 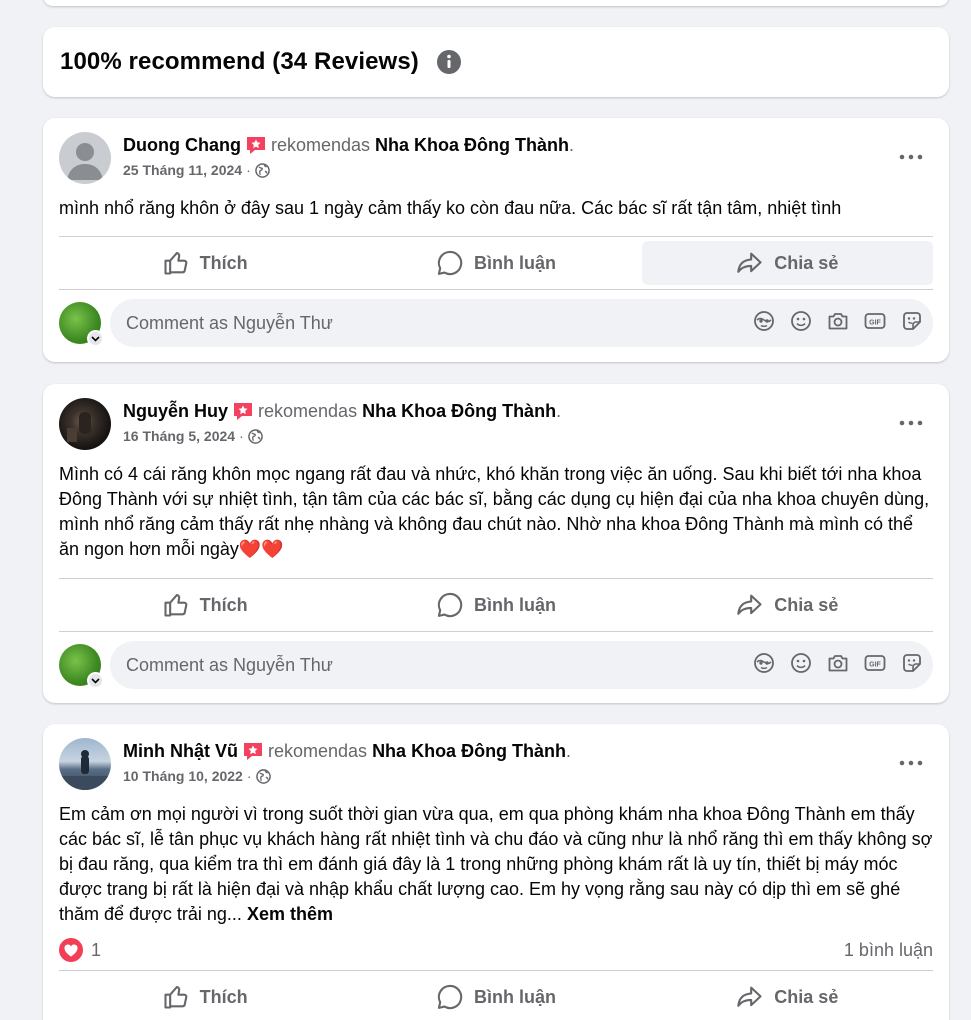 What do you see at coordinates (449, 62) in the screenshot?
I see `info-icon` at bounding box center [449, 62].